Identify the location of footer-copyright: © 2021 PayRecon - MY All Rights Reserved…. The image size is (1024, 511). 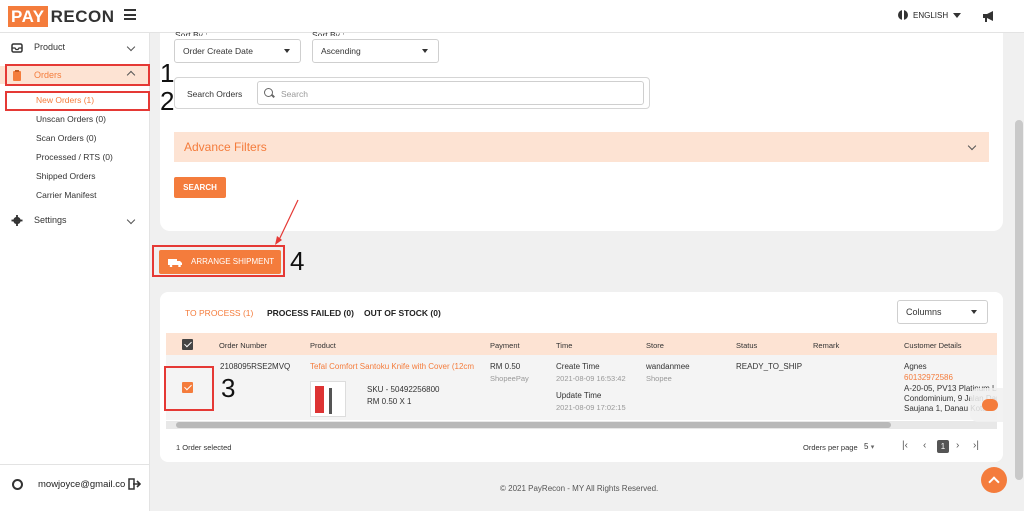
(579, 488).